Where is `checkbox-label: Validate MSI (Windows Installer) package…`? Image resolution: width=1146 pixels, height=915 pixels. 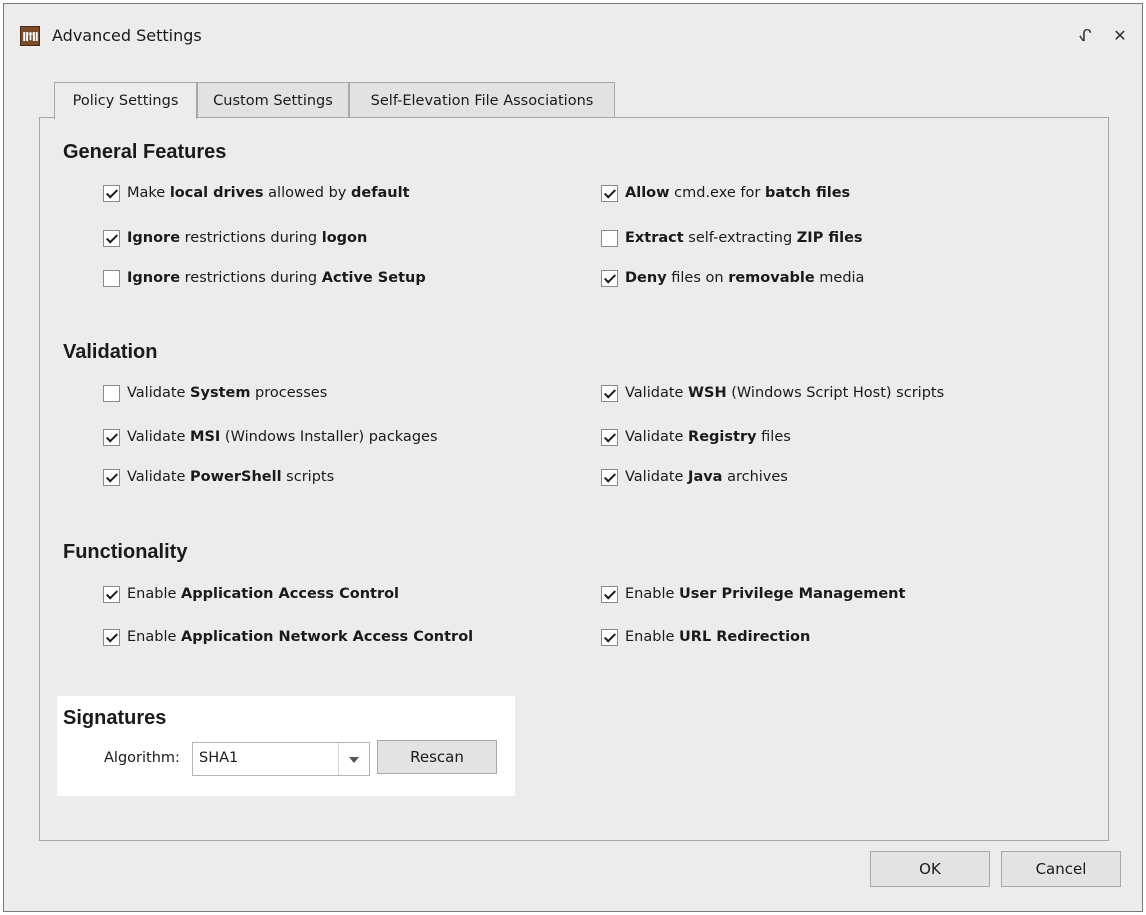
checkbox-label: Validate MSI (Windows Installer) package… is located at coordinates (282, 437).